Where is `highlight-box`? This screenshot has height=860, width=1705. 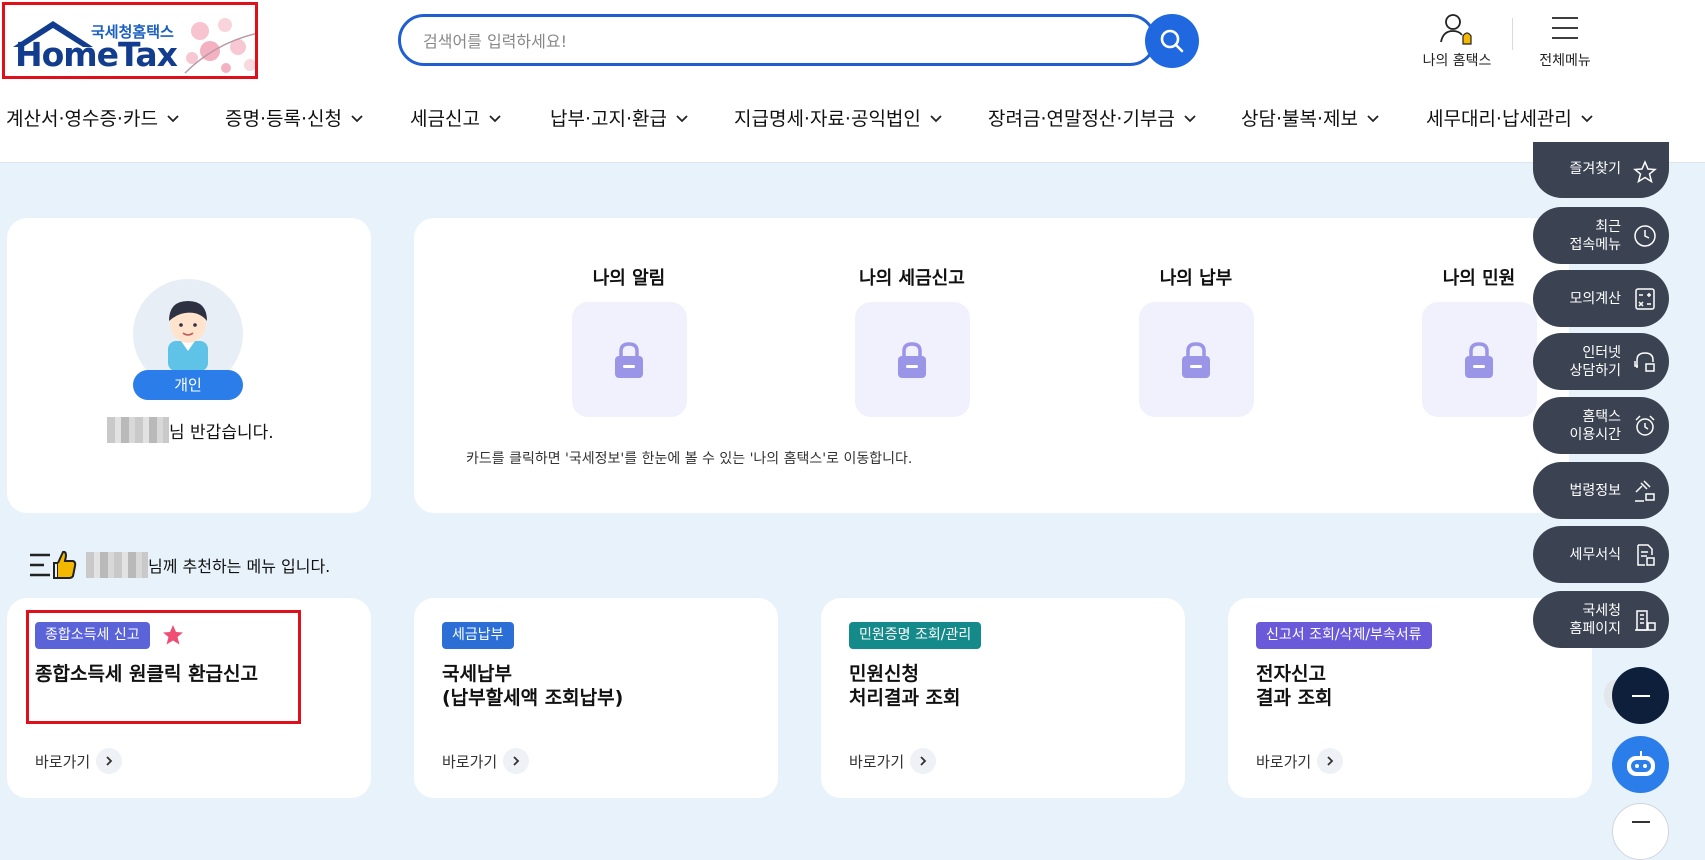 highlight-box is located at coordinates (163, 667).